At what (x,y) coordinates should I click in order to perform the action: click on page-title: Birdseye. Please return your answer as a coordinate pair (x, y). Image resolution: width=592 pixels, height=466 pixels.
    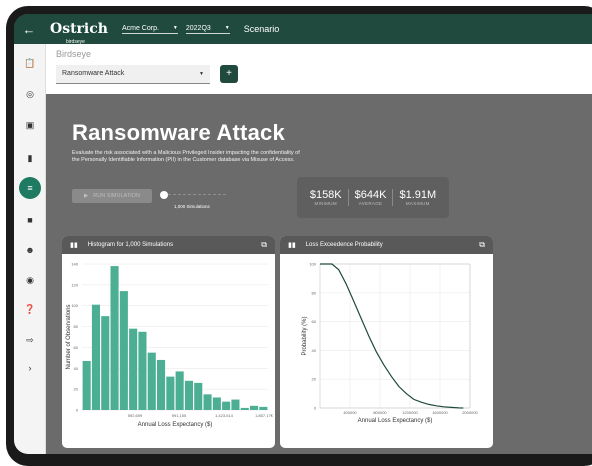
    Looking at the image, I should click on (74, 54).